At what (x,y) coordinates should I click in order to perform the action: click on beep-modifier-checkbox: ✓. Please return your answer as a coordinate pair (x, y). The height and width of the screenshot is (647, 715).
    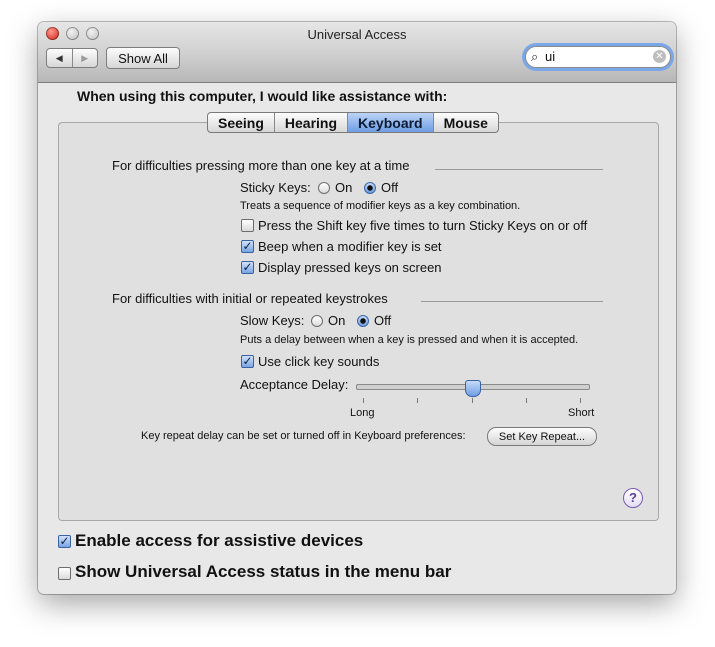
    Looking at the image, I should click on (247, 246).